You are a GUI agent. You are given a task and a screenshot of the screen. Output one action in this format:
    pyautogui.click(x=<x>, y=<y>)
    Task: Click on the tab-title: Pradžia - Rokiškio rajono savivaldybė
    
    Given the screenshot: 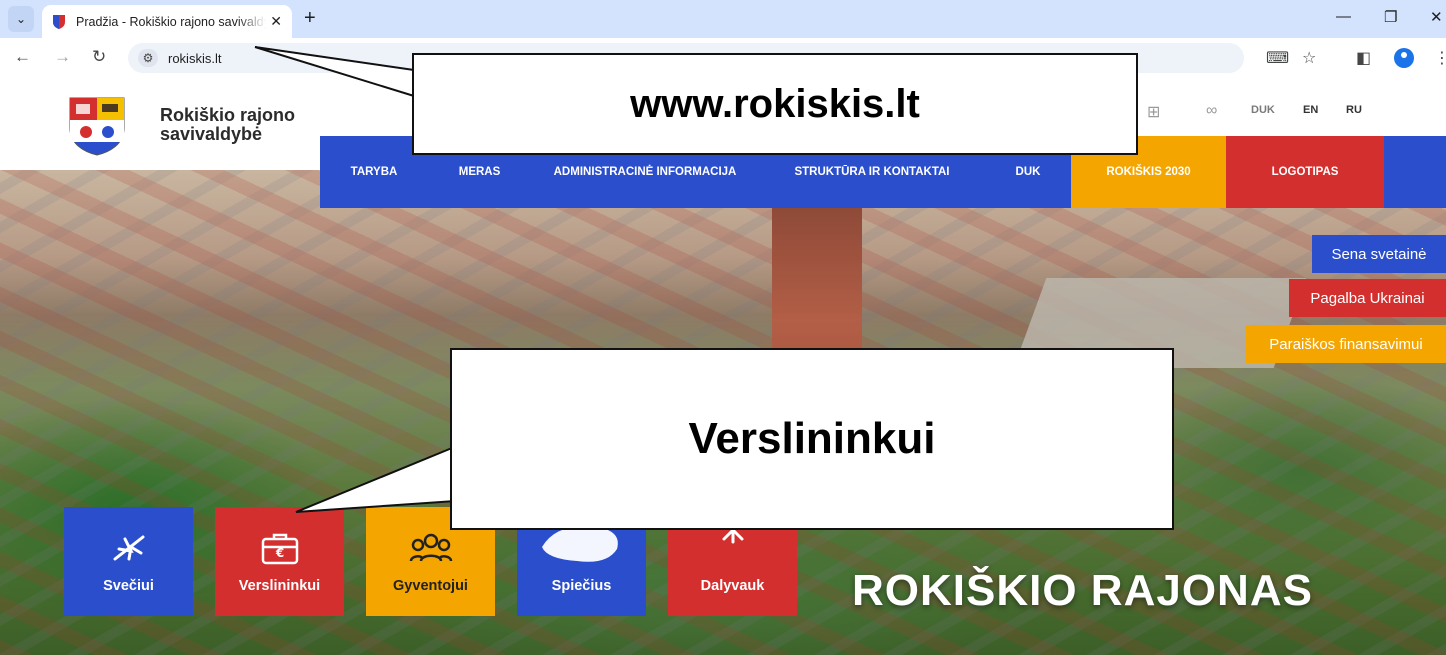 What is the action you would take?
    pyautogui.click(x=171, y=21)
    